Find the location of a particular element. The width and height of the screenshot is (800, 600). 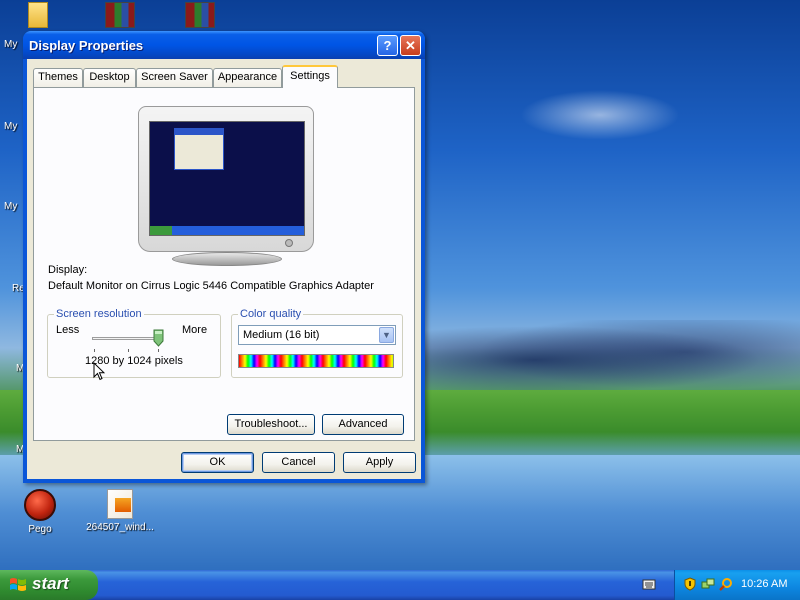

search-icon is located at coordinates (726, 584).